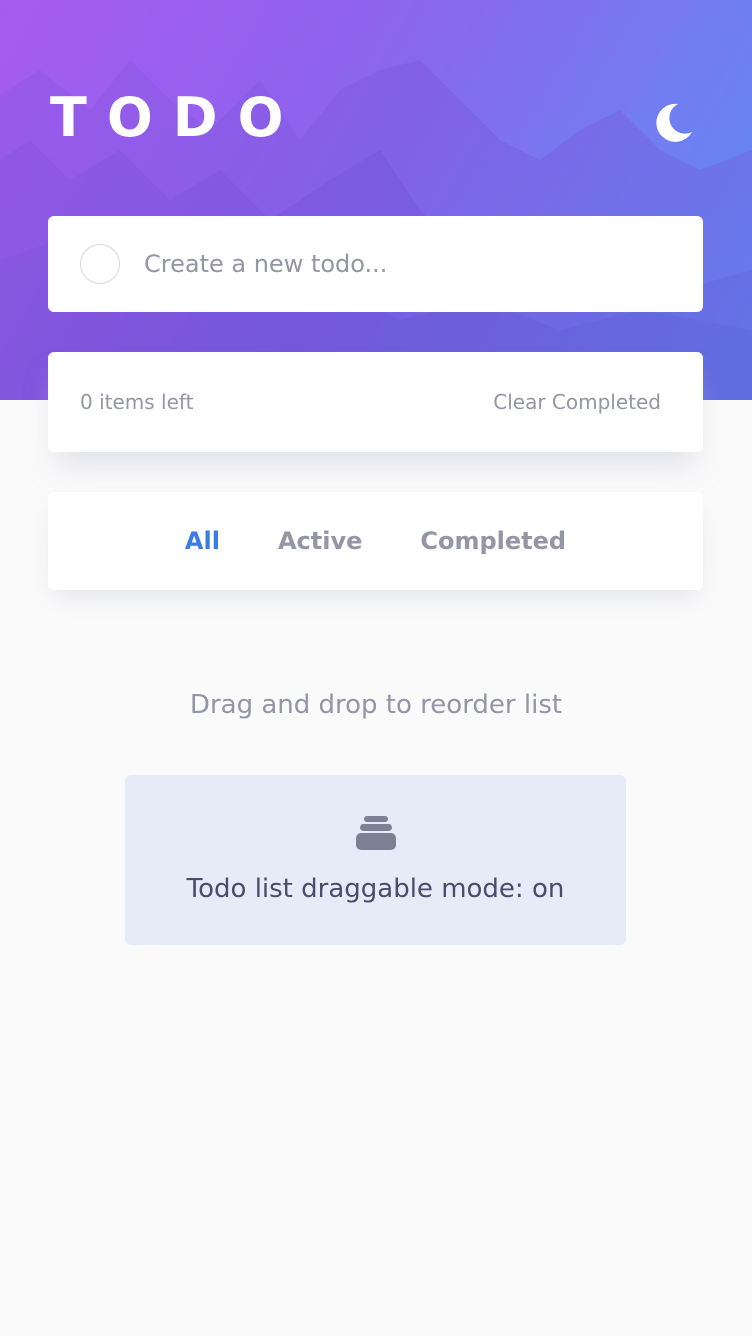 The width and height of the screenshot is (752, 1336). I want to click on theme-toggle-button, so click(673, 123).